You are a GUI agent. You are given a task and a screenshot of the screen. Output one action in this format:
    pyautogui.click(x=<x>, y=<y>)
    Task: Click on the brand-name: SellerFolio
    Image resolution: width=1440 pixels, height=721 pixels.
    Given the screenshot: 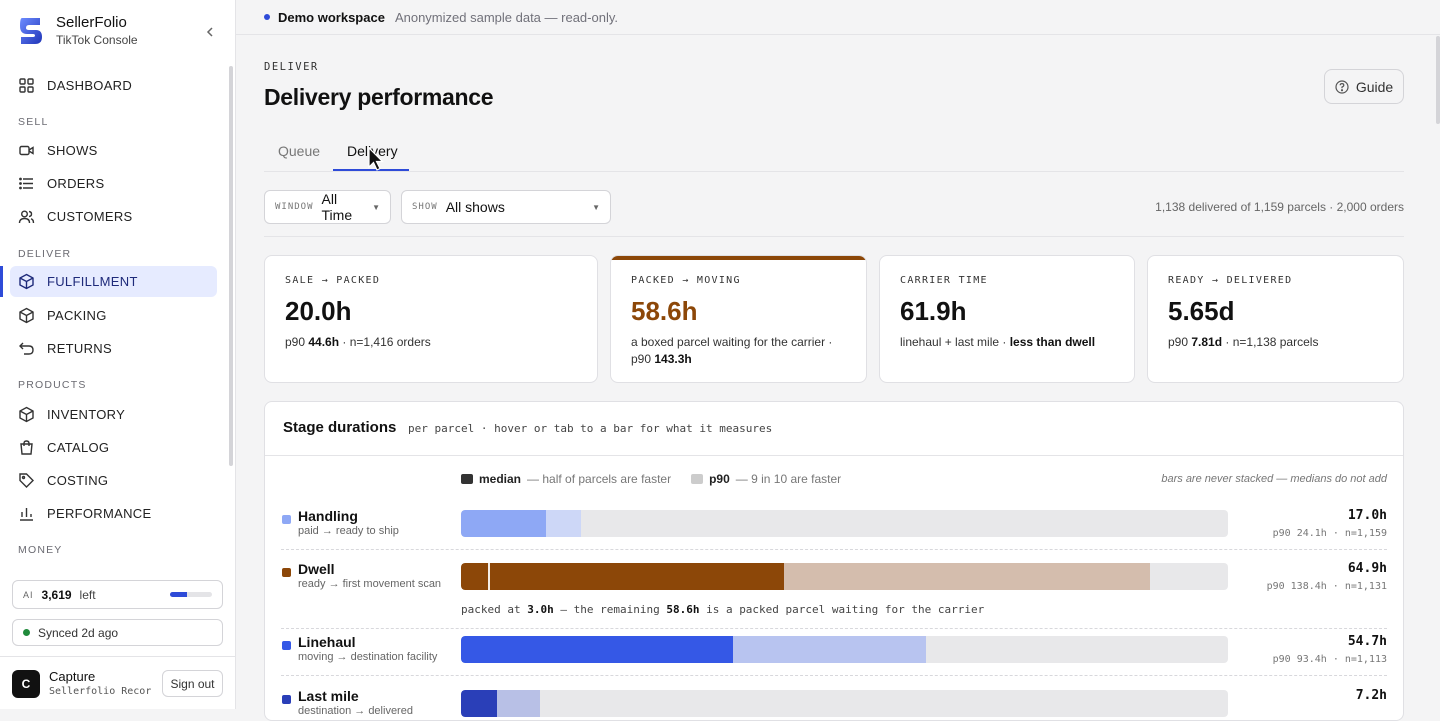 What is the action you would take?
    pyautogui.click(x=91, y=22)
    